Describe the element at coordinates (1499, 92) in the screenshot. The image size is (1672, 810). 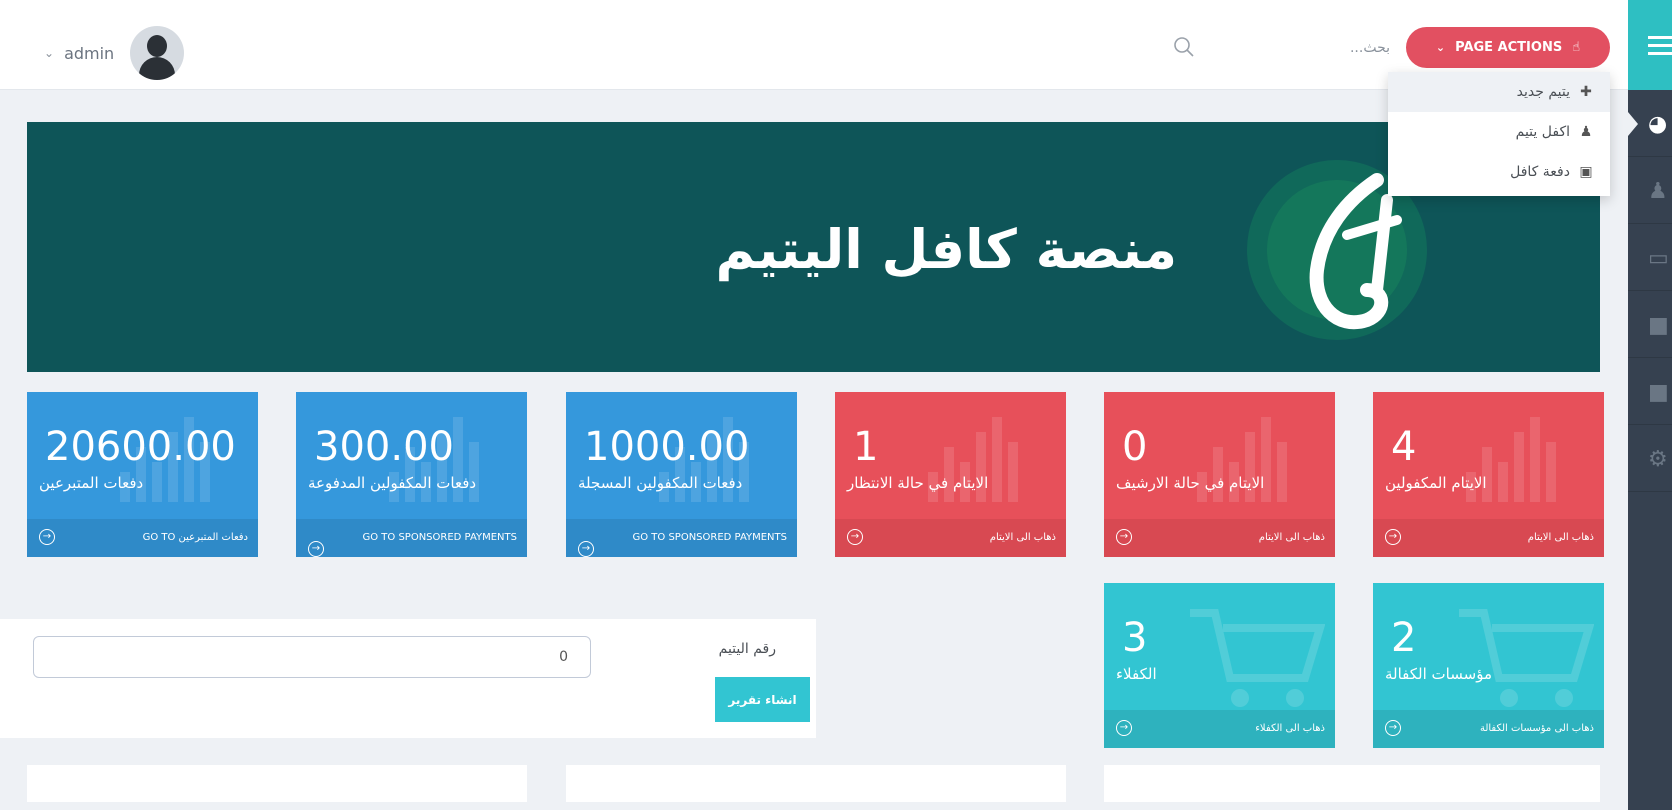
I see `menu-item-new-orphan: ✚ يتيم جديد` at that location.